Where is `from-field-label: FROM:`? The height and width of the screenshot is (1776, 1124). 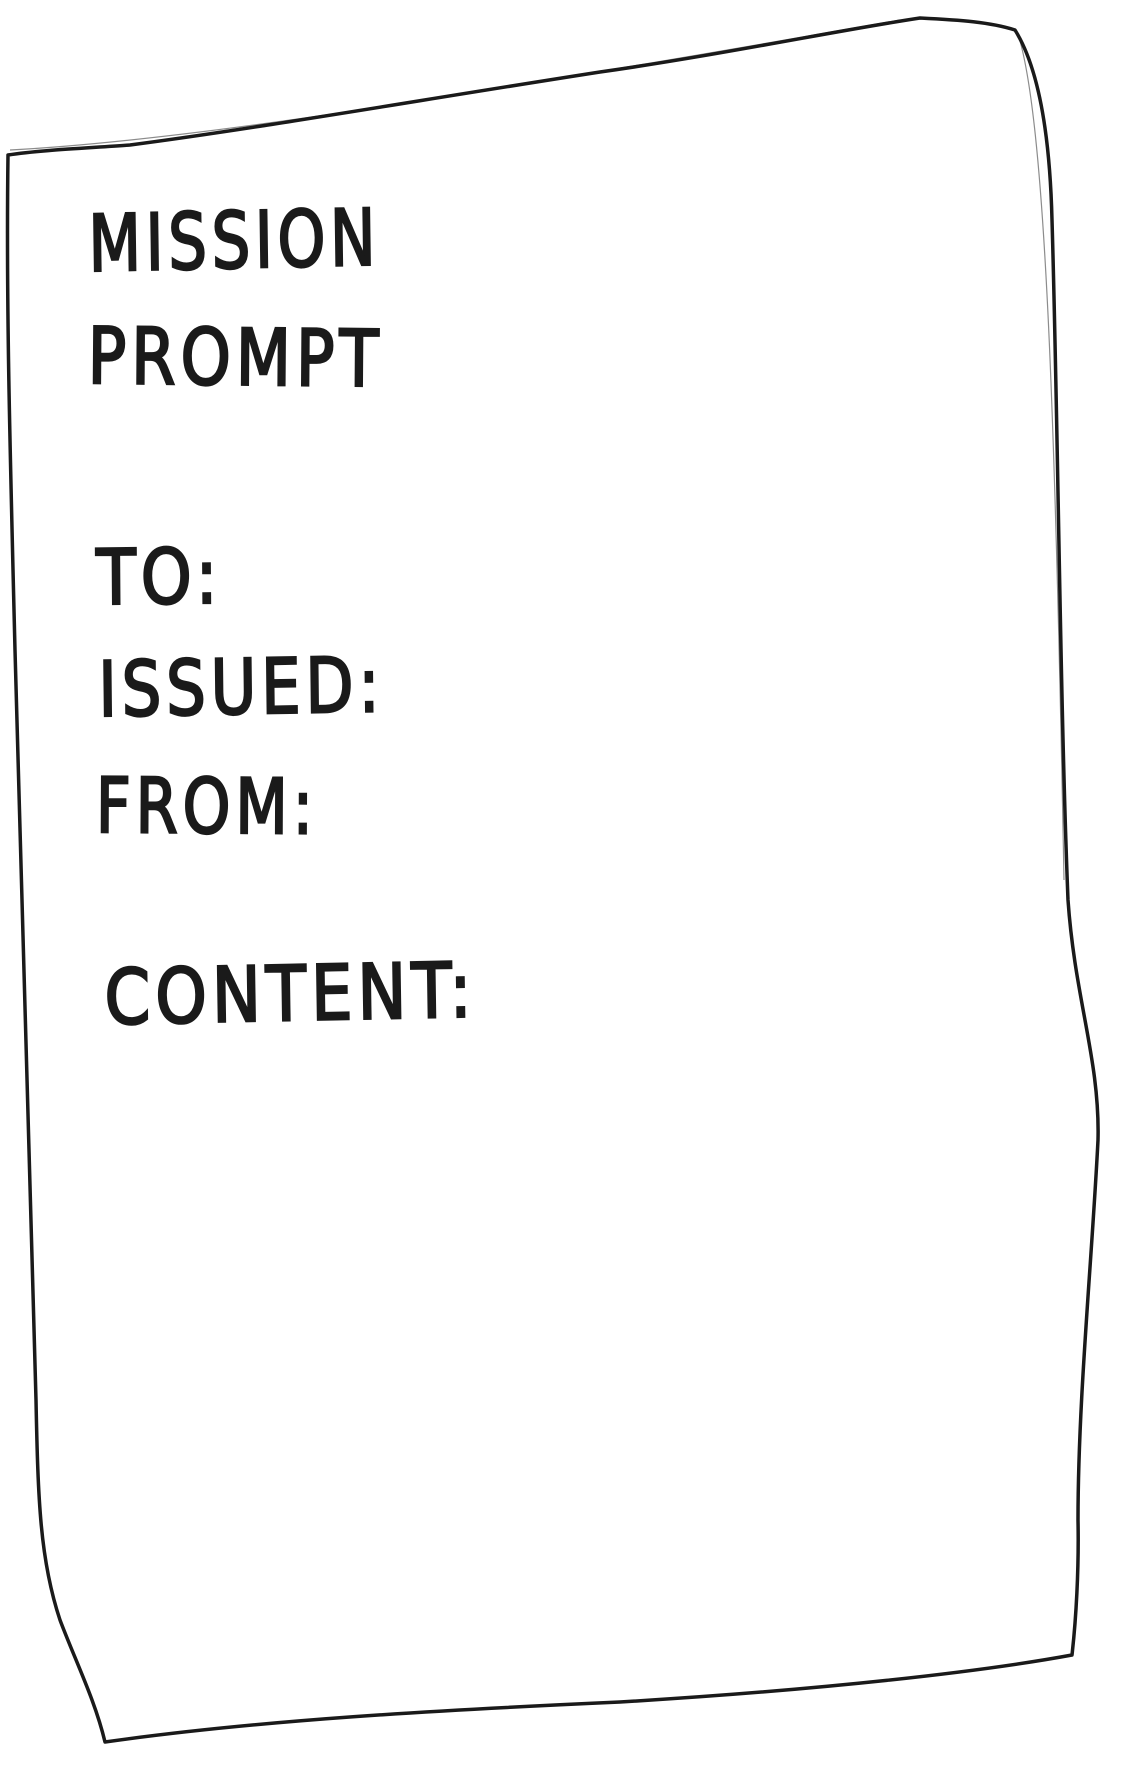
from-field-label: FROM: is located at coordinates (207, 806).